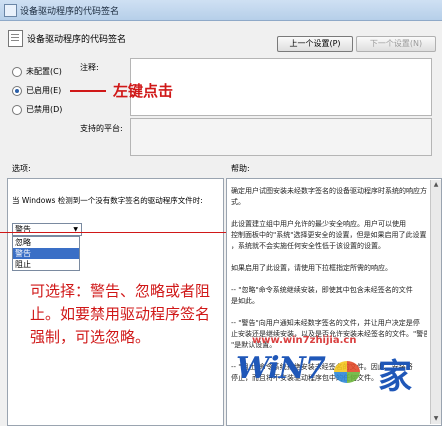 The image size is (442, 426). Describe the element at coordinates (240, 168) in the screenshot. I see `help-label: 帮助:` at that location.